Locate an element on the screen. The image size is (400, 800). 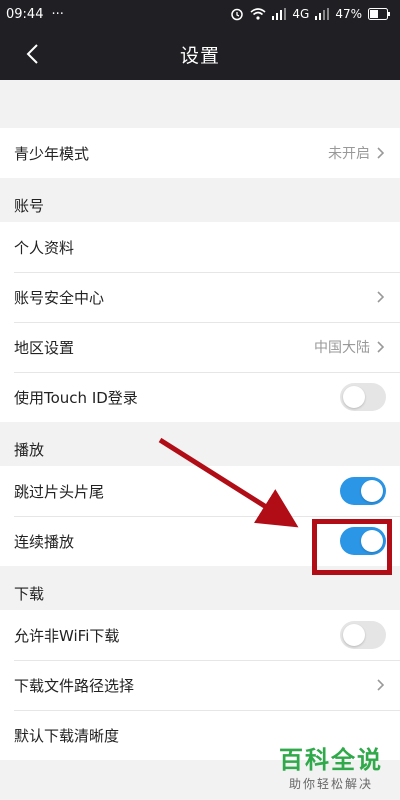
battery-icon is located at coordinates (379, 14).